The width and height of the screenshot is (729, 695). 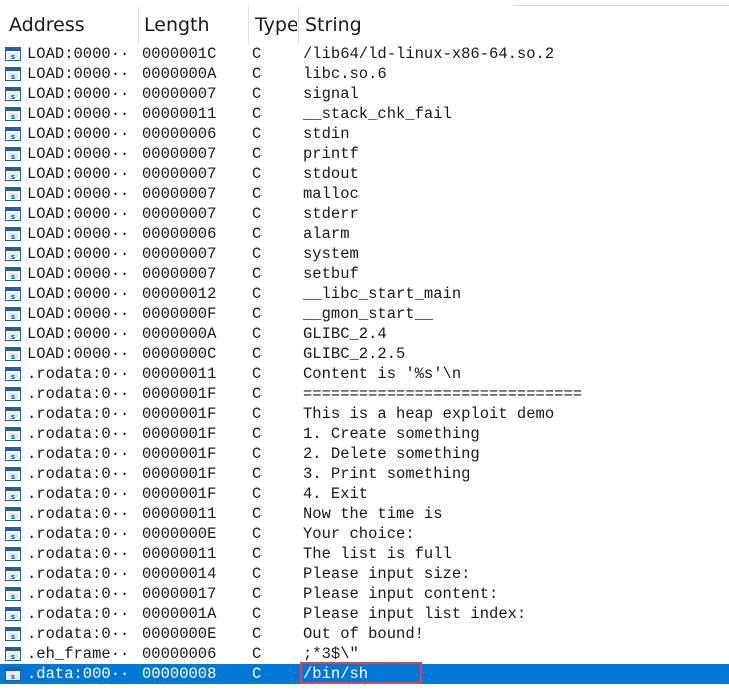 What do you see at coordinates (364, 354) in the screenshot?
I see `table-row: s LOAD:0000··· 0000000C C GLIBC_2.2.5` at bounding box center [364, 354].